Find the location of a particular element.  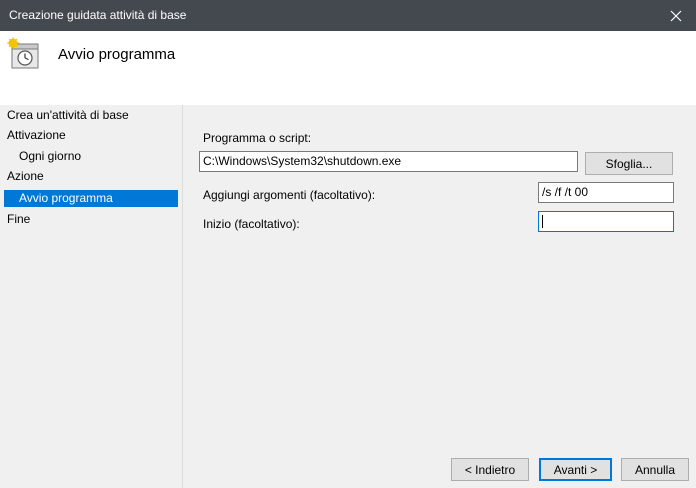

back-button: < Indietro is located at coordinates (490, 469).